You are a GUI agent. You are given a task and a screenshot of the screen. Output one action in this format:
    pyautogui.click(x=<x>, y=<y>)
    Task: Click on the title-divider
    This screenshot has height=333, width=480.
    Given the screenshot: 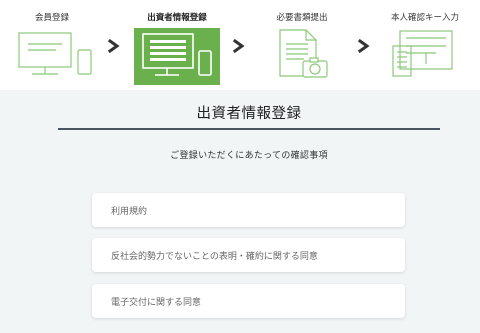 What is the action you would take?
    pyautogui.click(x=249, y=129)
    